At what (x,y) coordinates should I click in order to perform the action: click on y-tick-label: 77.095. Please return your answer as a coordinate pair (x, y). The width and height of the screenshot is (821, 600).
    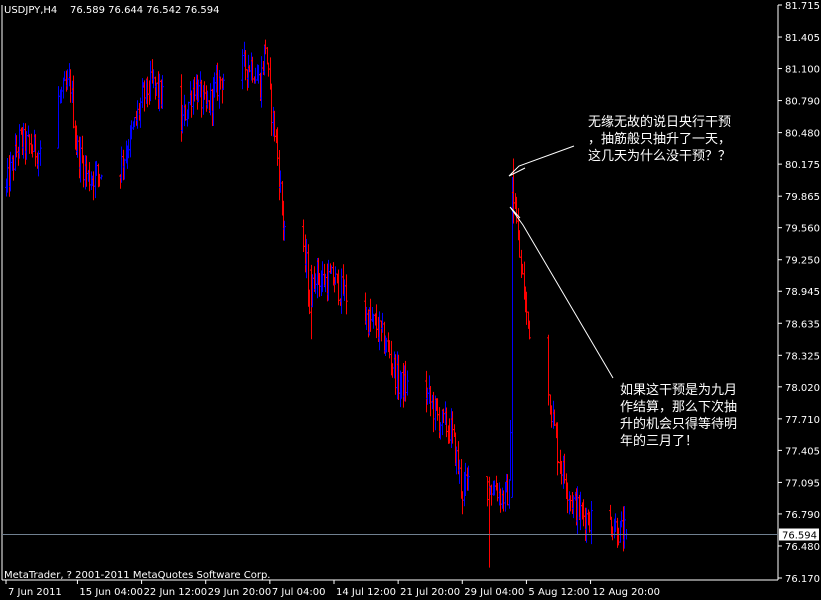
    Looking at the image, I should click on (802, 483).